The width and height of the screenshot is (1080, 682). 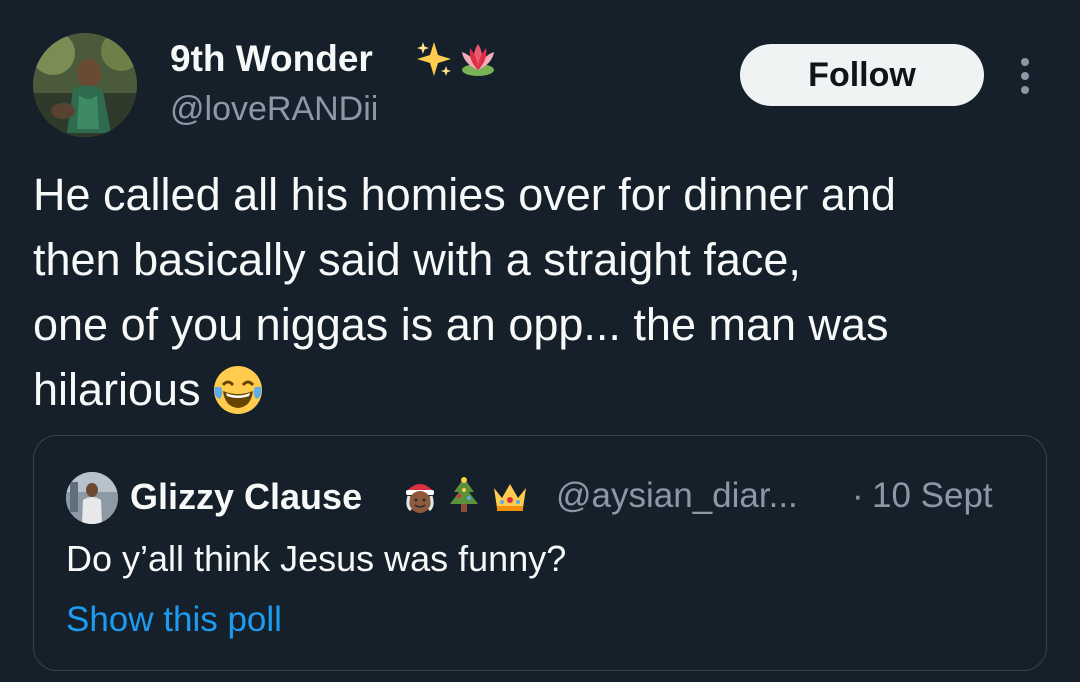 I want to click on crown-icon, so click(x=510, y=496).